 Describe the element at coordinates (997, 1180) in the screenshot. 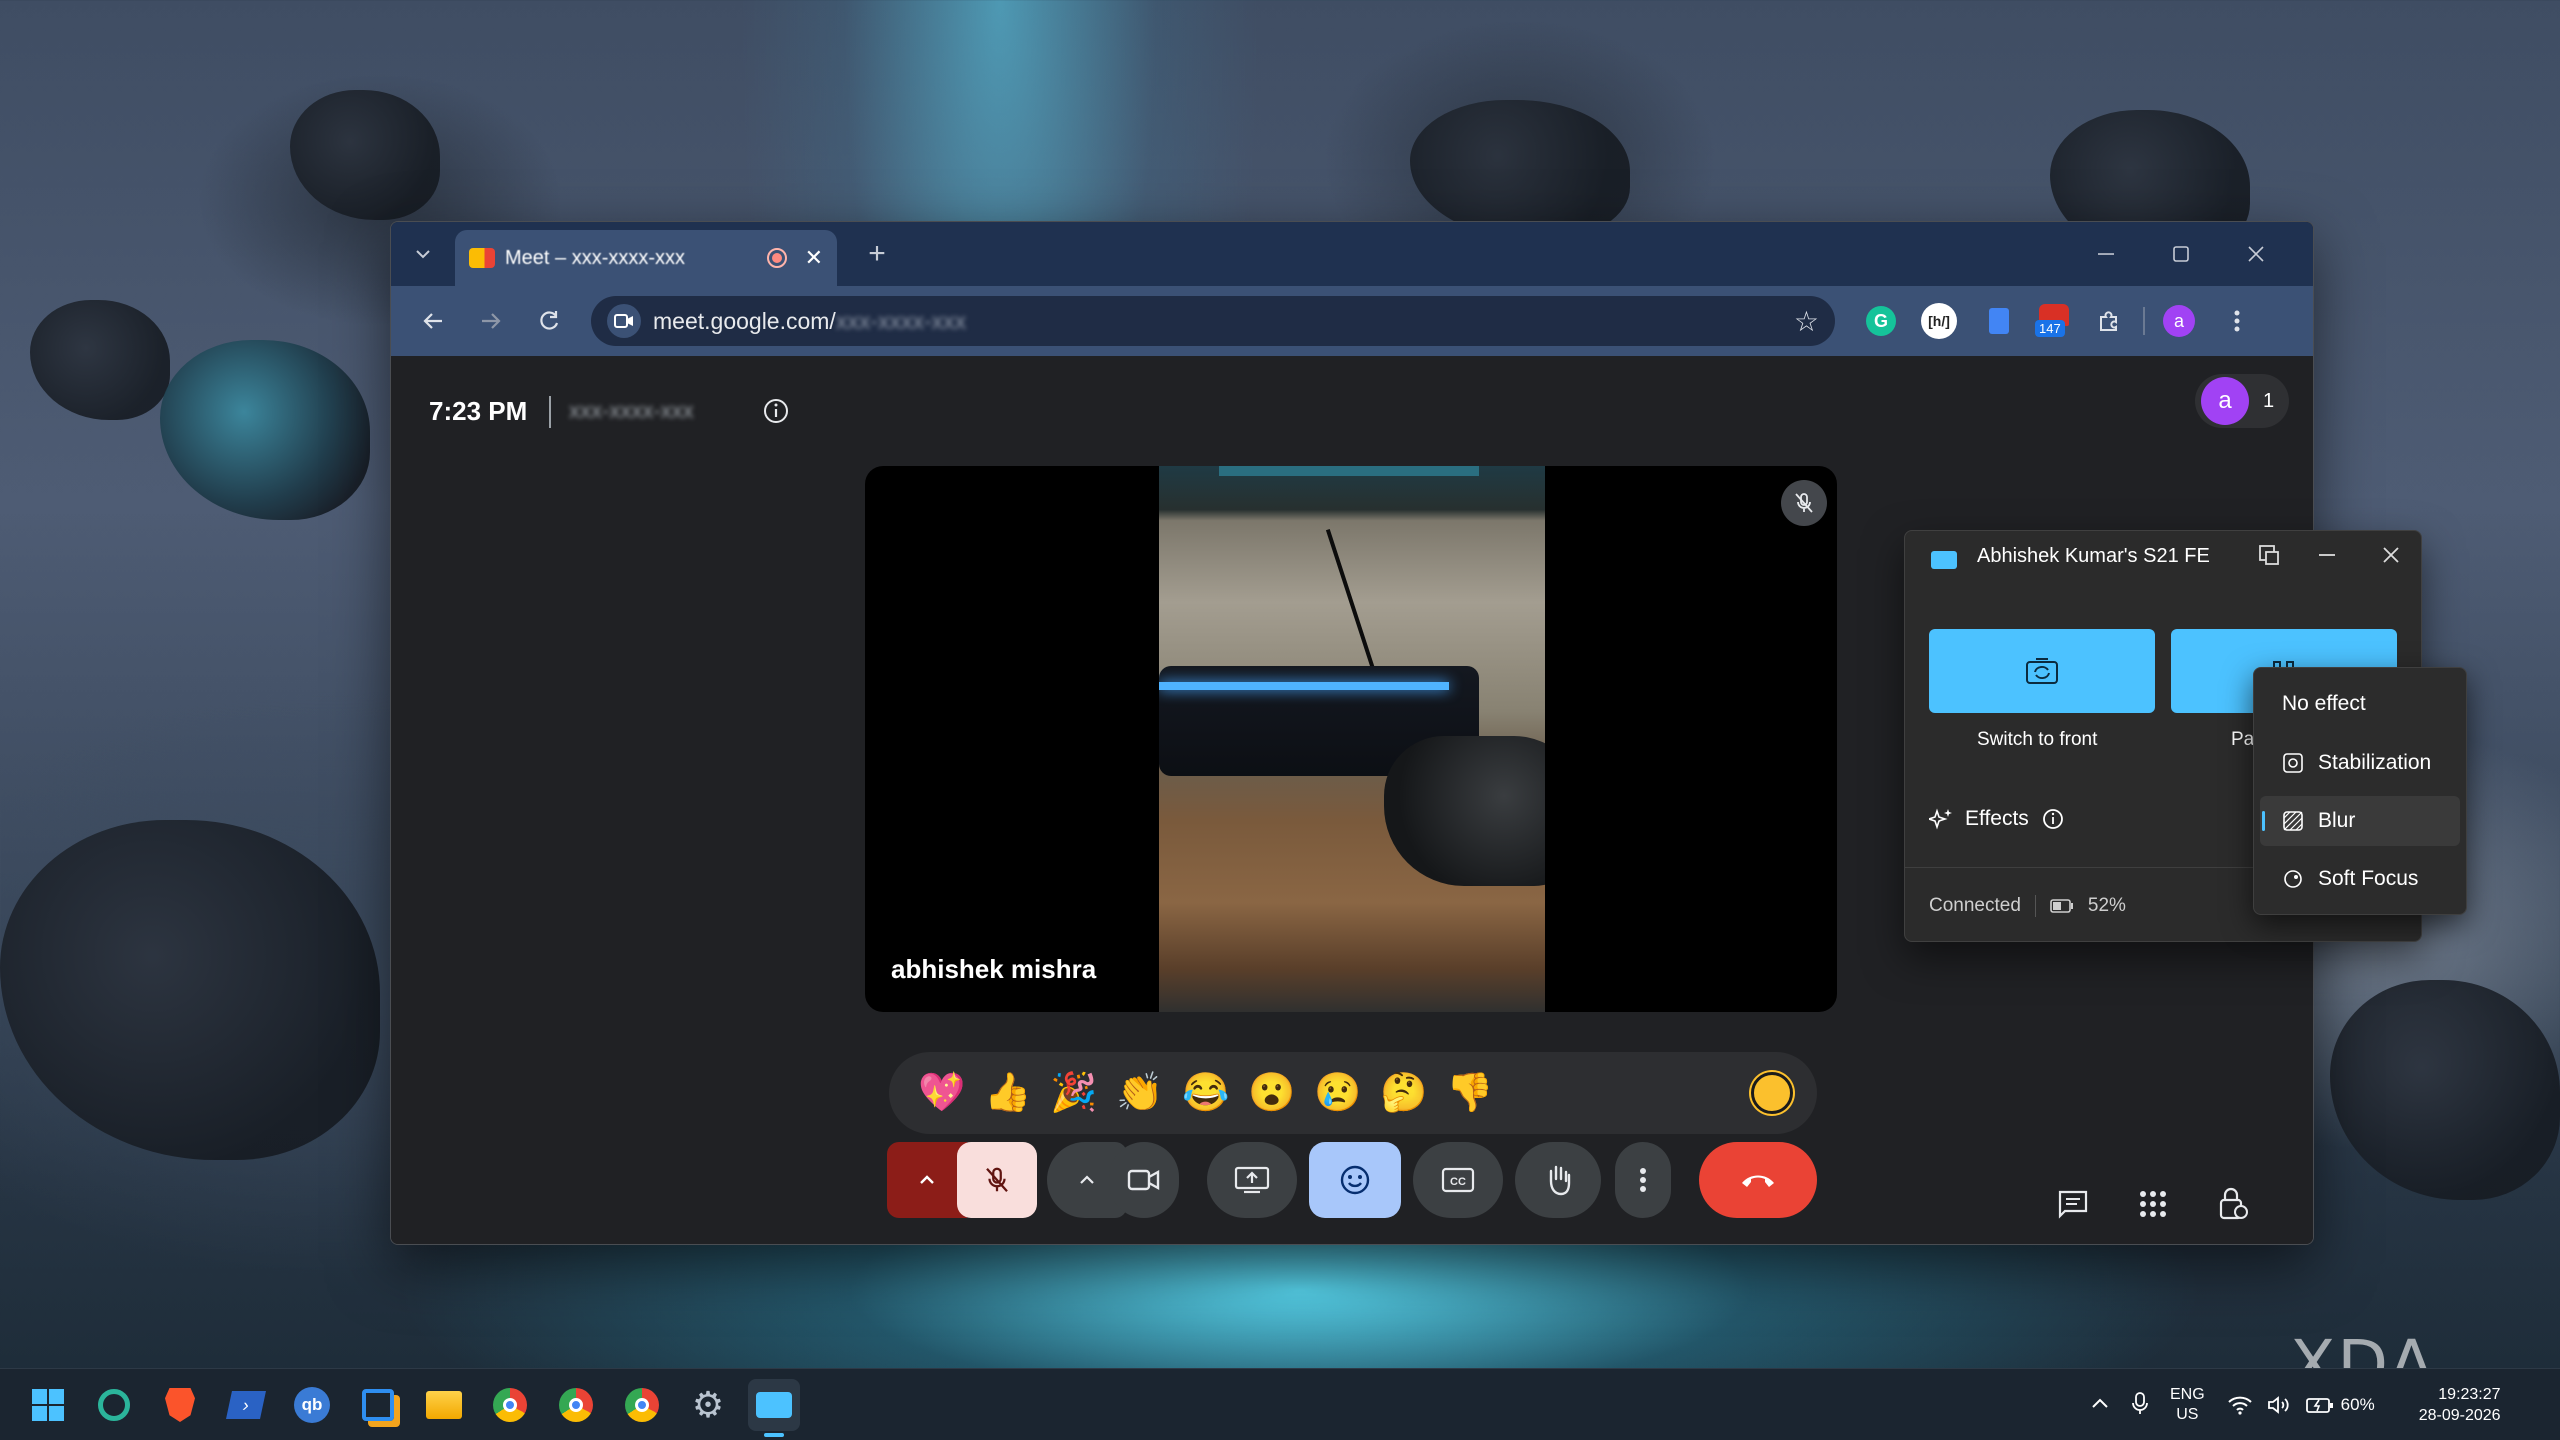

I see `mic-toggle-button` at that location.